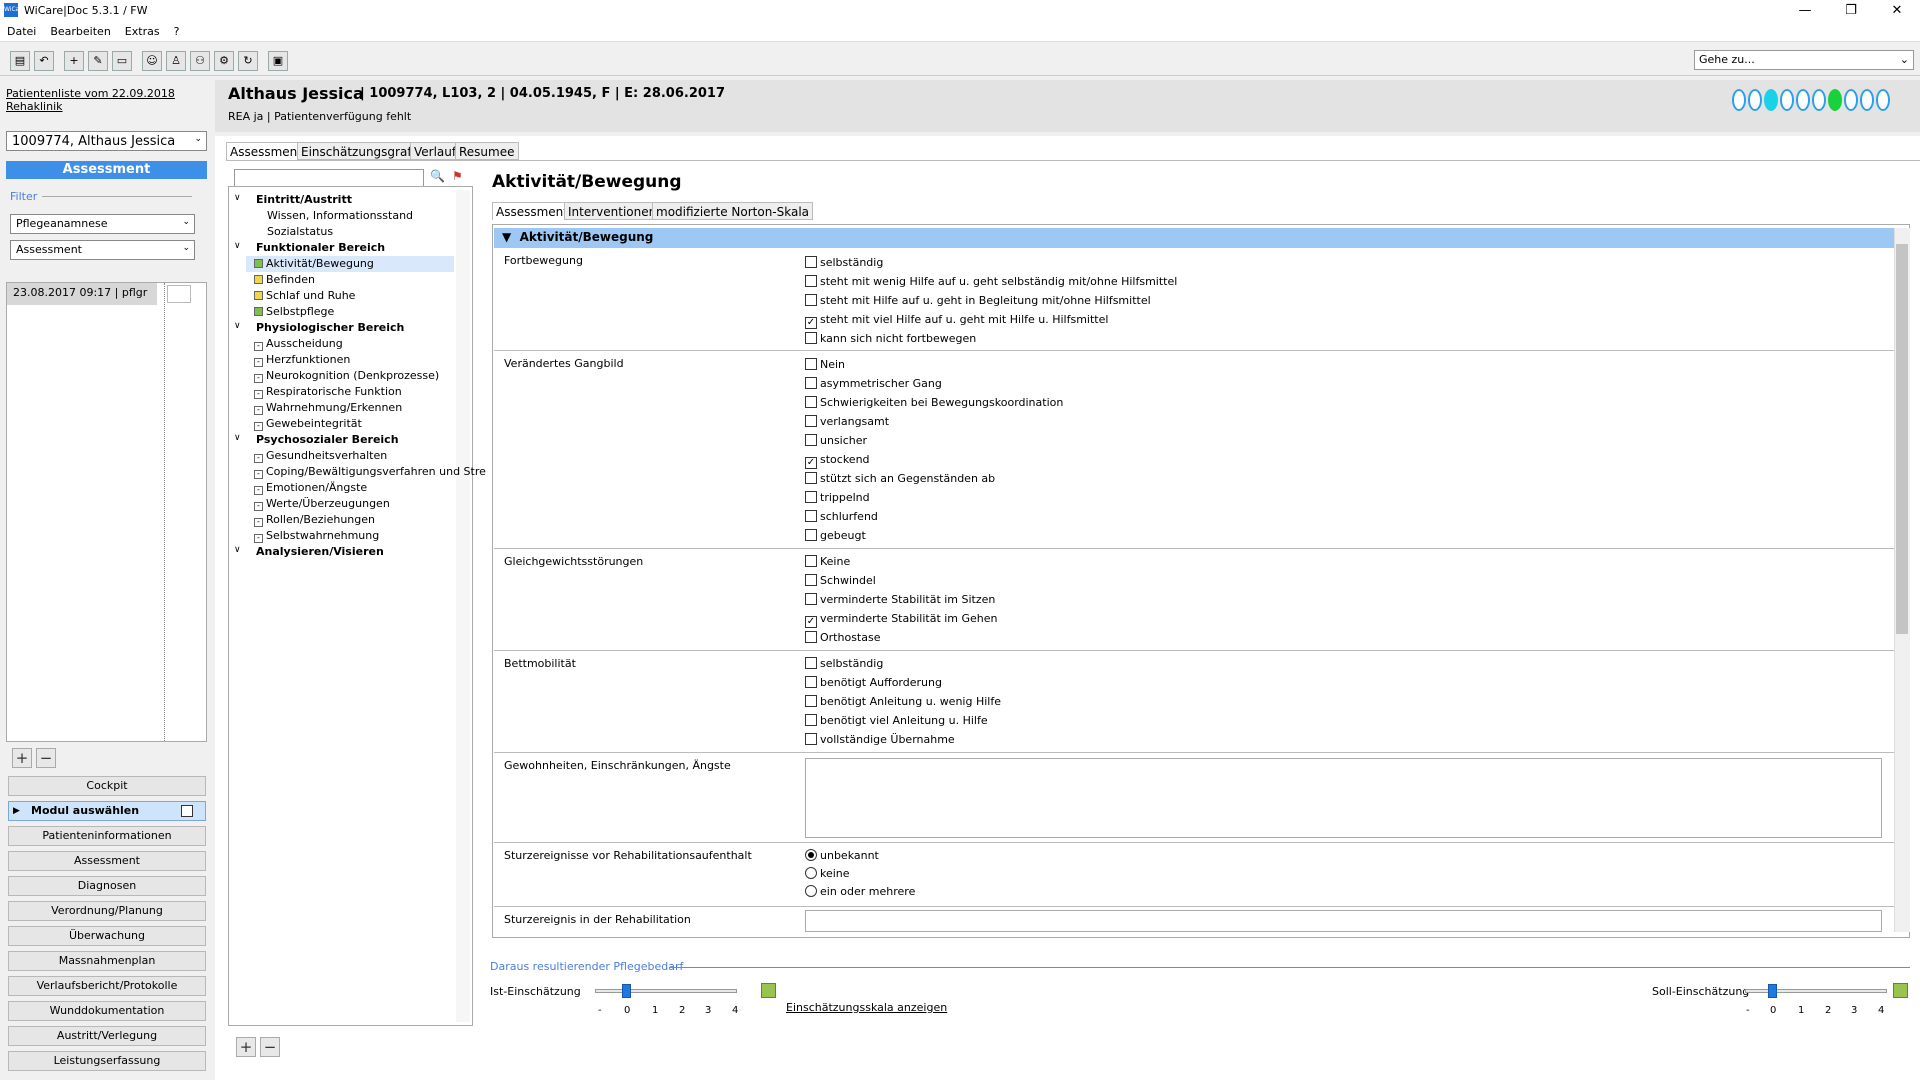  I want to click on menu-datei: Datei, so click(21, 31).